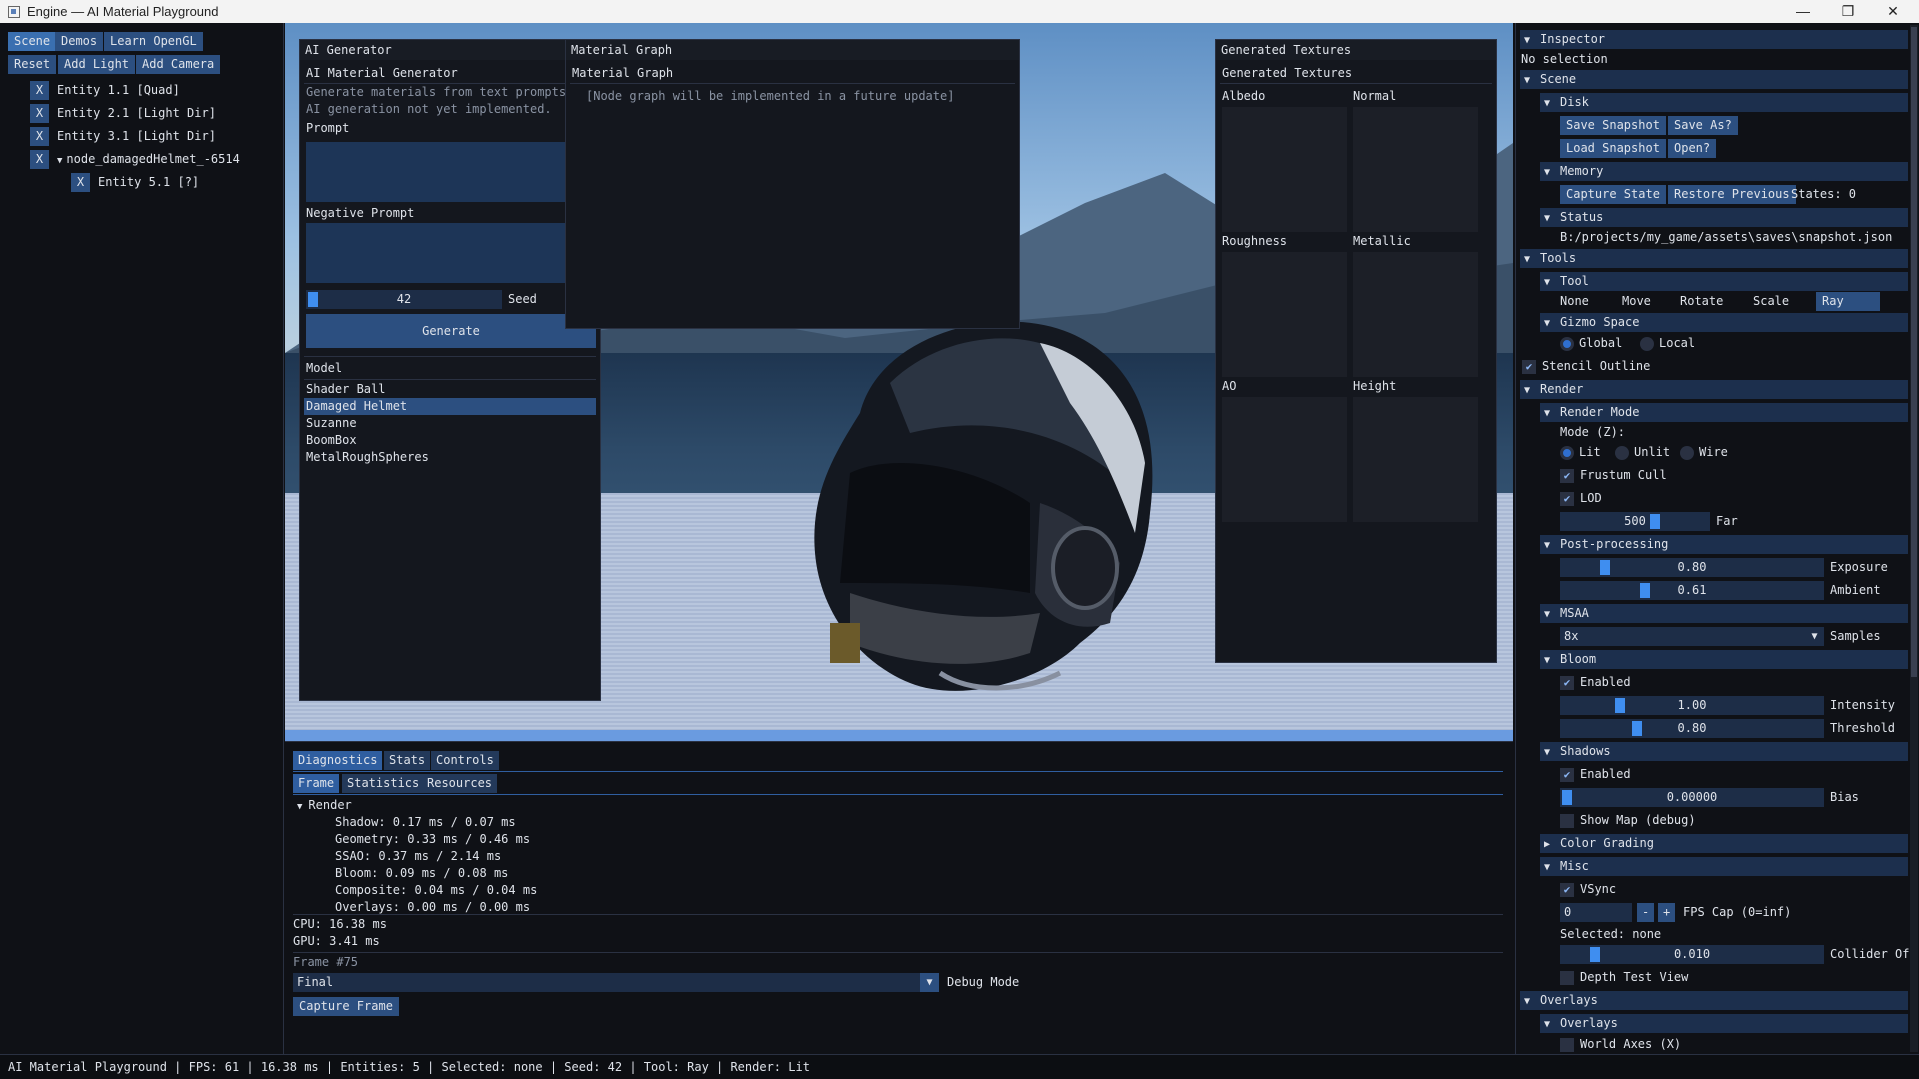  I want to click on tool-option-ray: Ray, so click(1848, 301).